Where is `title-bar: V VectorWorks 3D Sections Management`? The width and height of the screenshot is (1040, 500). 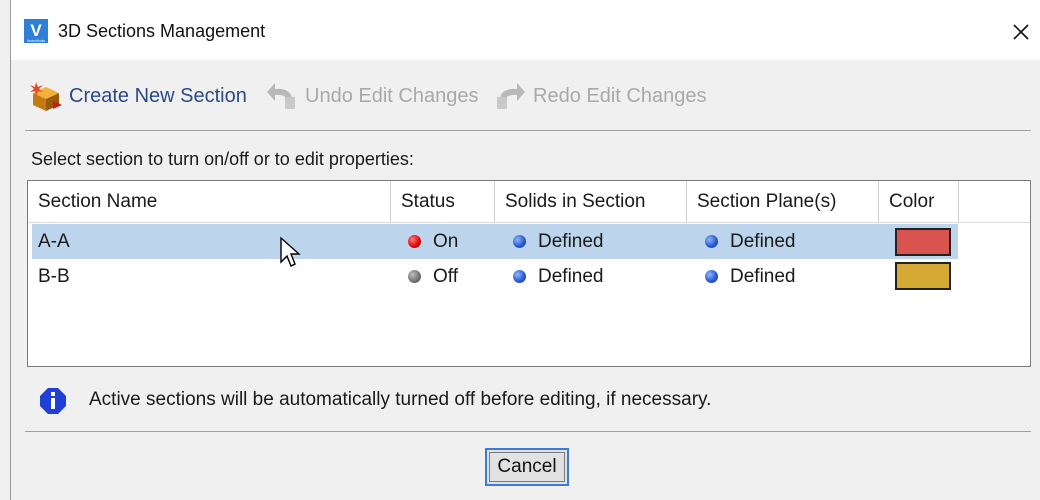 title-bar: V VectorWorks 3D Sections Management is located at coordinates (525, 30).